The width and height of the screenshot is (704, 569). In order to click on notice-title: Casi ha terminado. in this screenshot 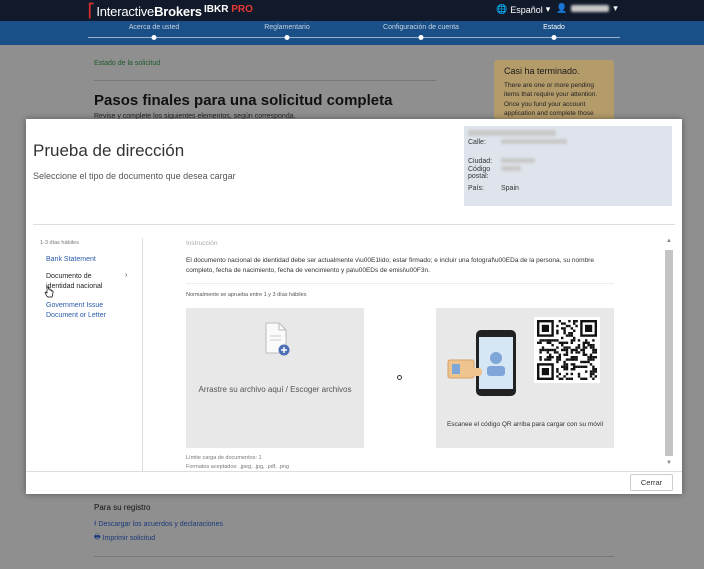, I will do `click(542, 71)`.